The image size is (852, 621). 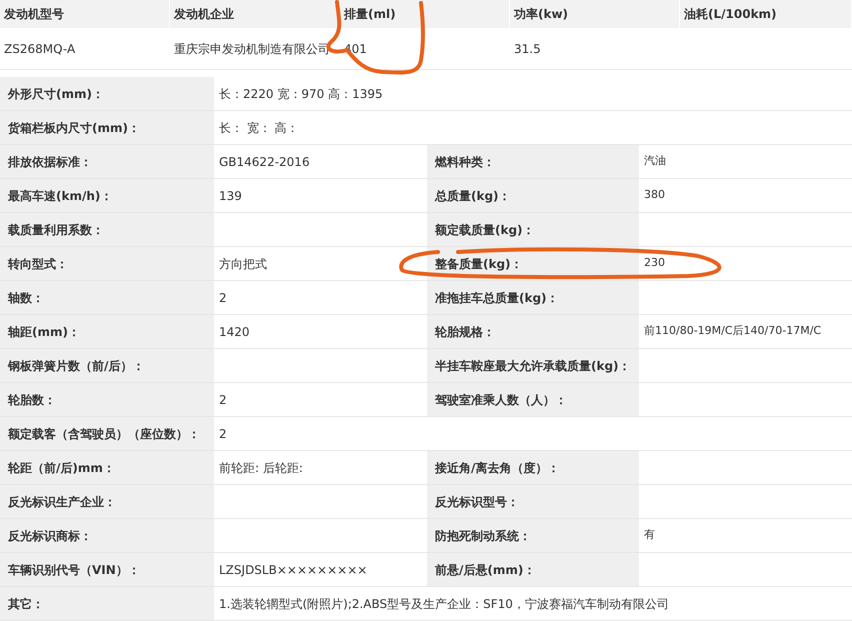 I want to click on field-label: 钢板弹簧片数（前/后）：, so click(x=76, y=366).